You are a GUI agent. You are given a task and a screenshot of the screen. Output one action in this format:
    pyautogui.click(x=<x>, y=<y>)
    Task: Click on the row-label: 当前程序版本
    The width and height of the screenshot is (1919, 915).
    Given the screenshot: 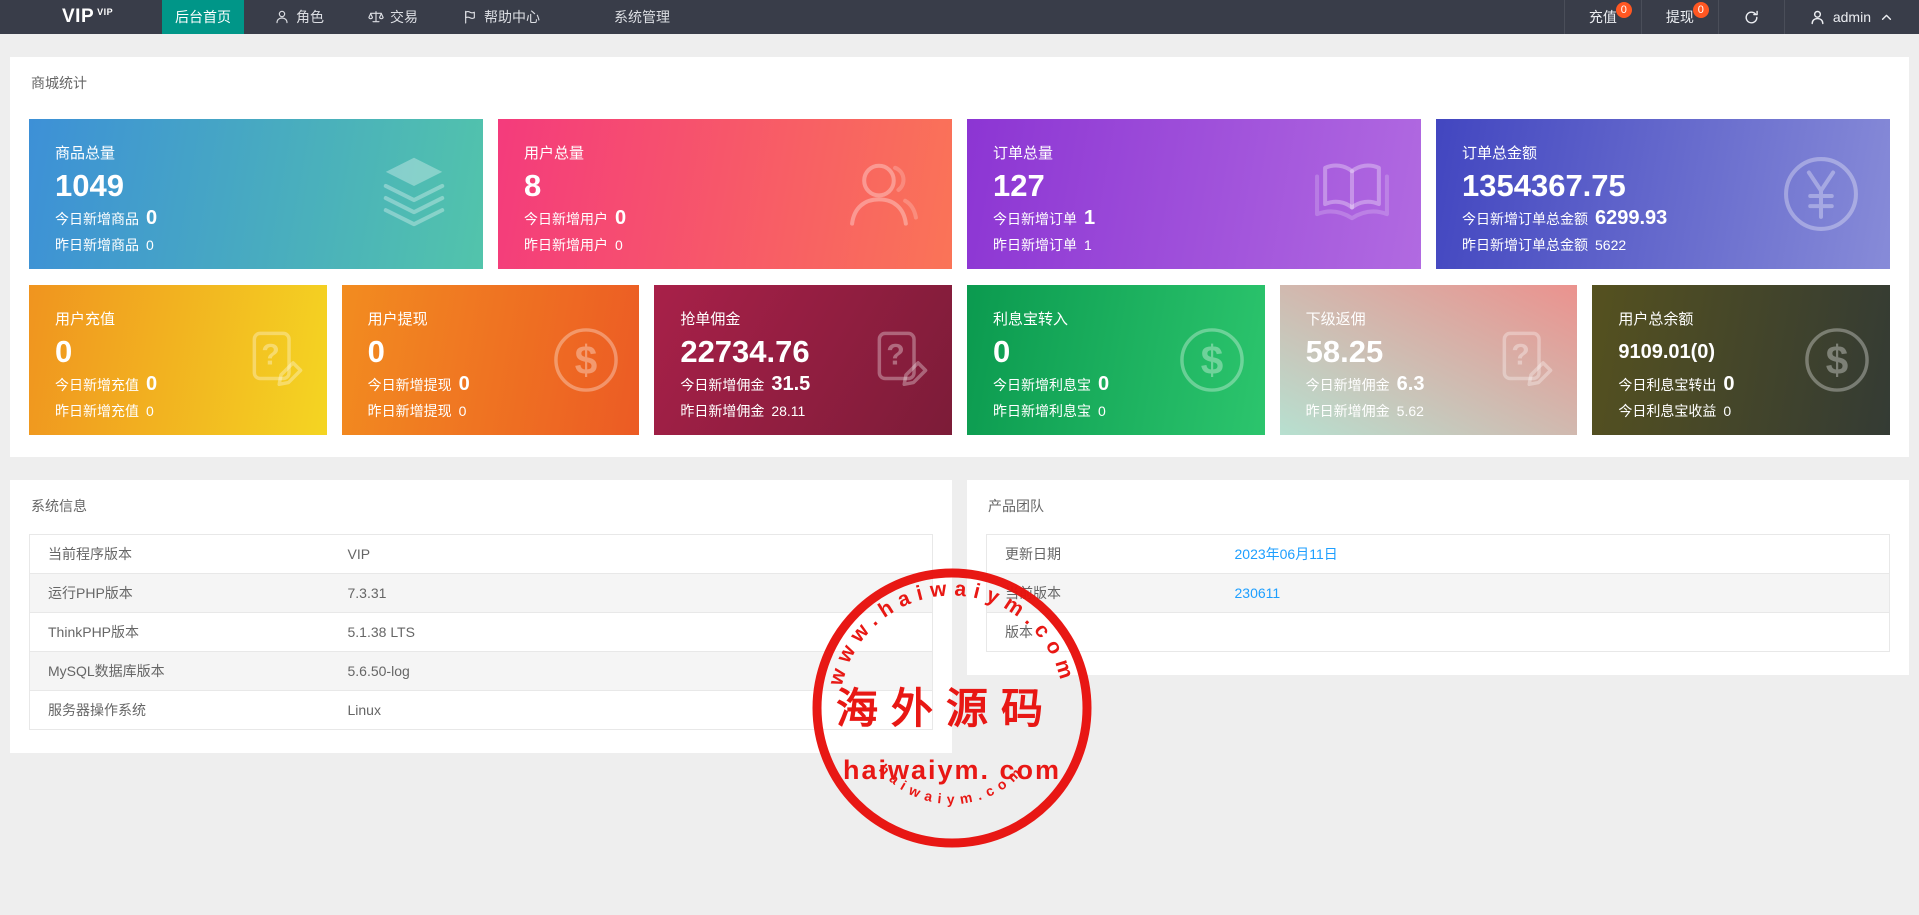 What is the action you would take?
    pyautogui.click(x=90, y=554)
    